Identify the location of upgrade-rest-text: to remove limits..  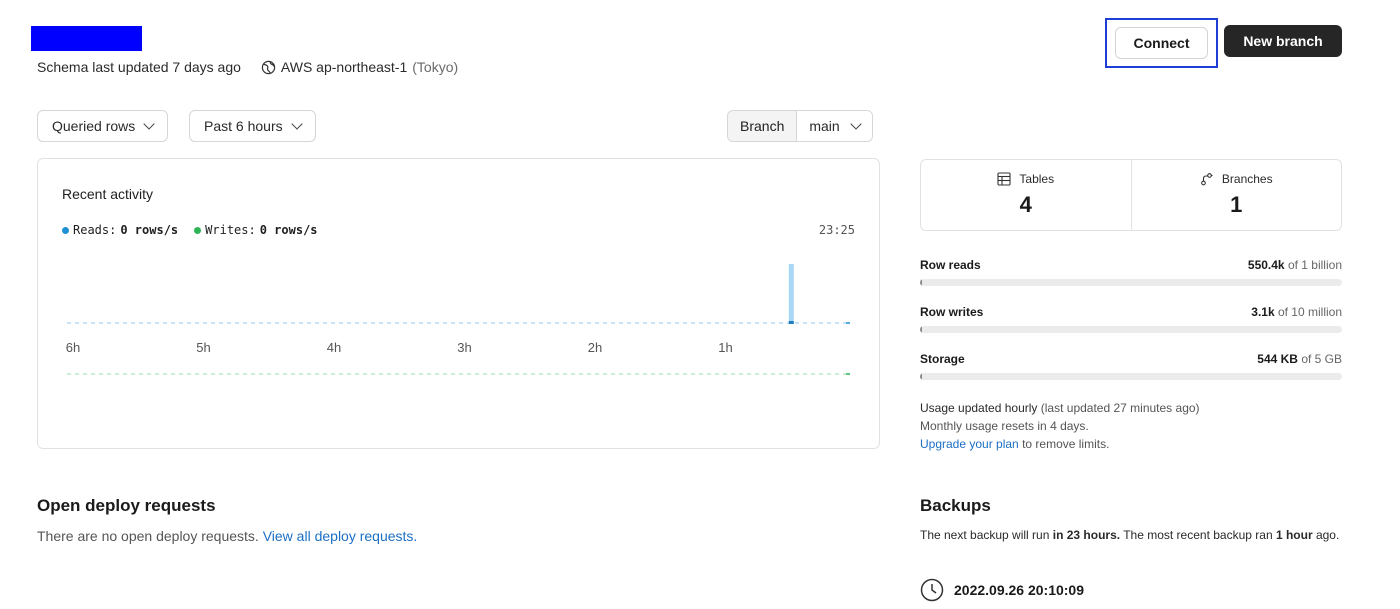
(1066, 444).